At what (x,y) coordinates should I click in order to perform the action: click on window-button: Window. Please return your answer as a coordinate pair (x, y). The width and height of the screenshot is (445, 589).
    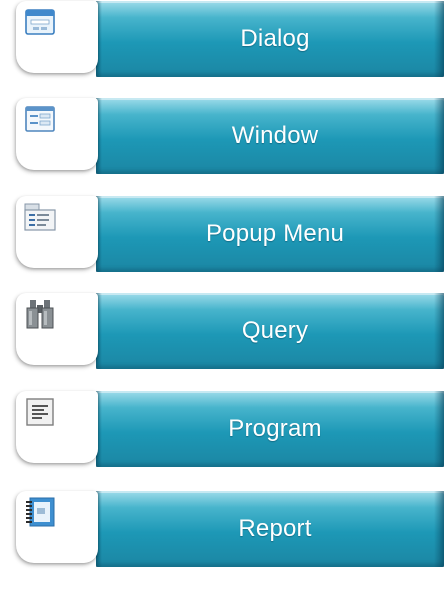
    Looking at the image, I should click on (270, 136).